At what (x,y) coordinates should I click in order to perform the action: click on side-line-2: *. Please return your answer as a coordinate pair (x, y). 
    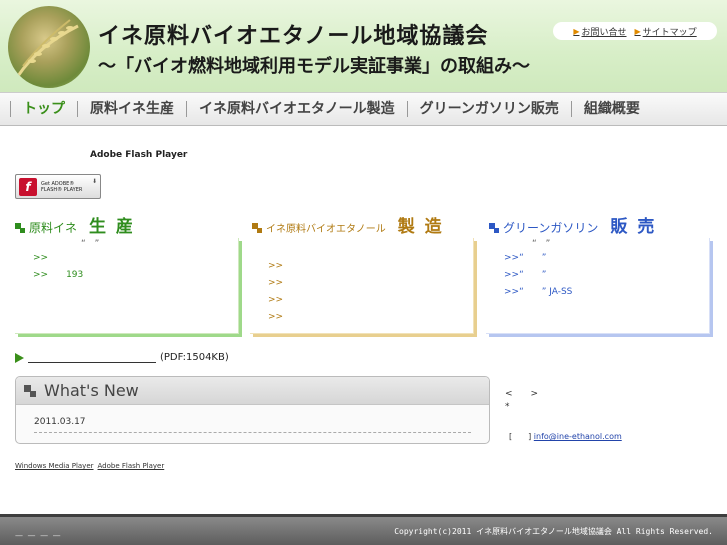
    Looking at the image, I should click on (507, 407).